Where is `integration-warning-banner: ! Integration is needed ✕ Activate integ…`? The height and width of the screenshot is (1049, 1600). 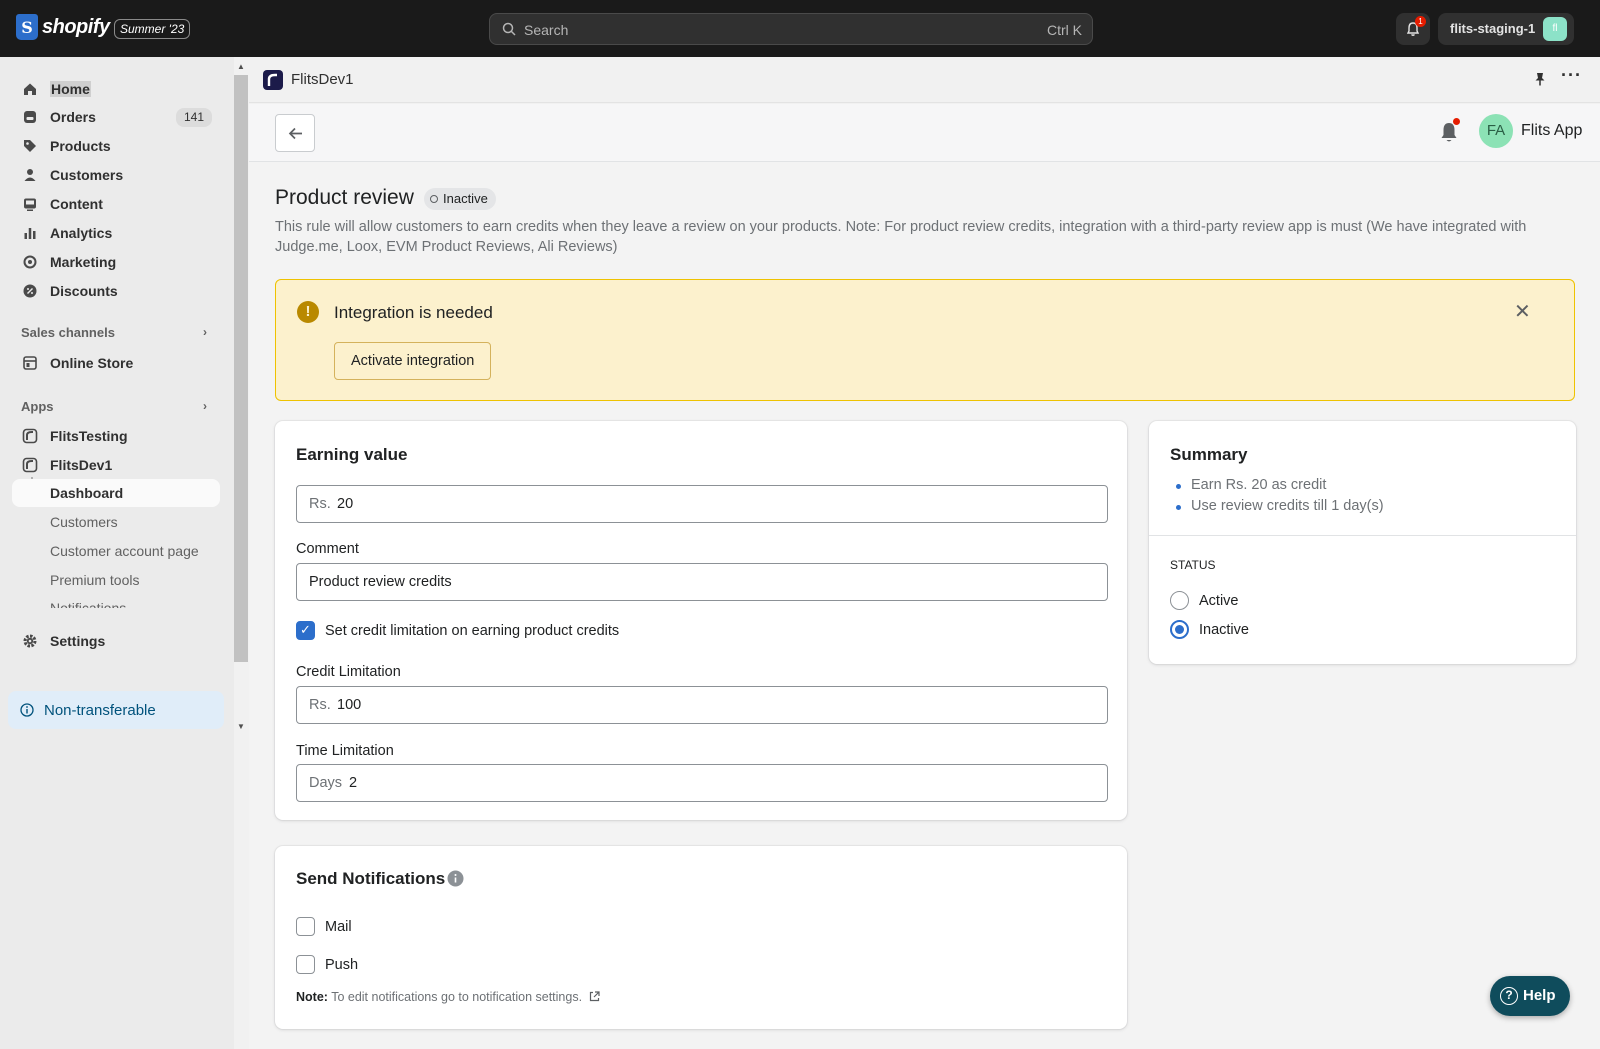 integration-warning-banner: ! Integration is needed ✕ Activate integ… is located at coordinates (925, 340).